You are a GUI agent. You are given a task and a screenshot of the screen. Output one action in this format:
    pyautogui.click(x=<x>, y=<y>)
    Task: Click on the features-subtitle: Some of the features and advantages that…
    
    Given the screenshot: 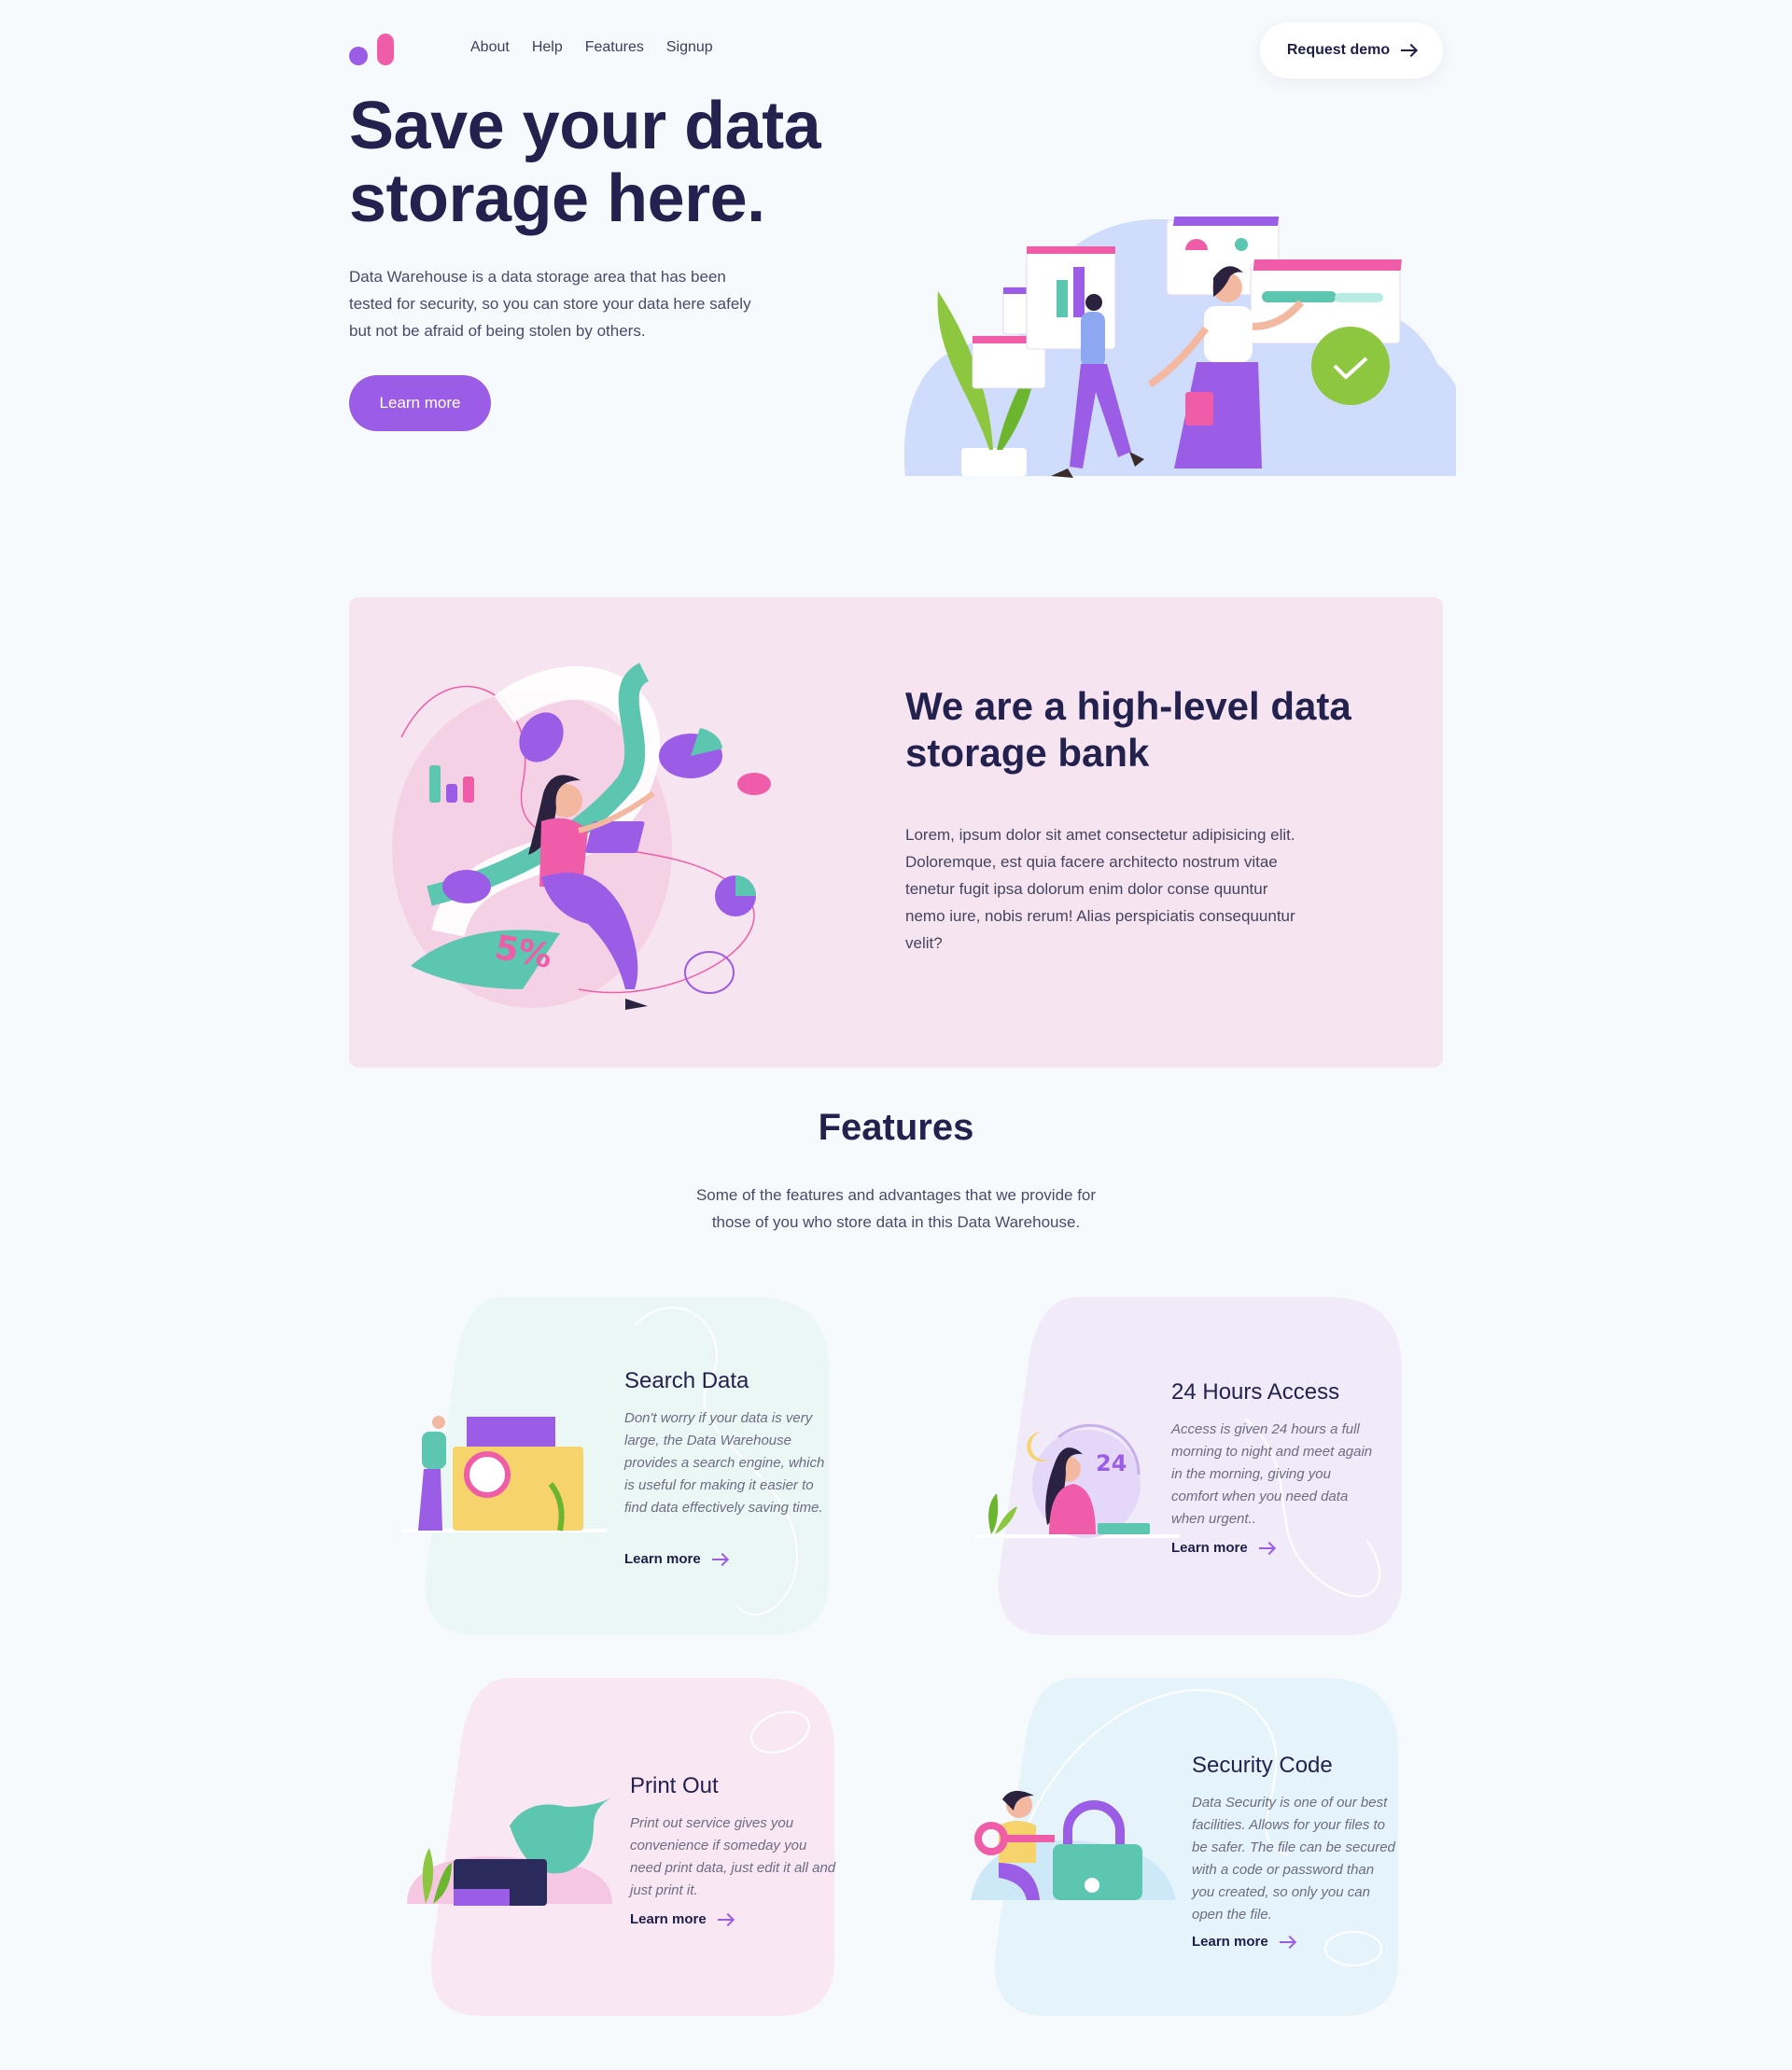 What is the action you would take?
    pyautogui.click(x=896, y=1208)
    